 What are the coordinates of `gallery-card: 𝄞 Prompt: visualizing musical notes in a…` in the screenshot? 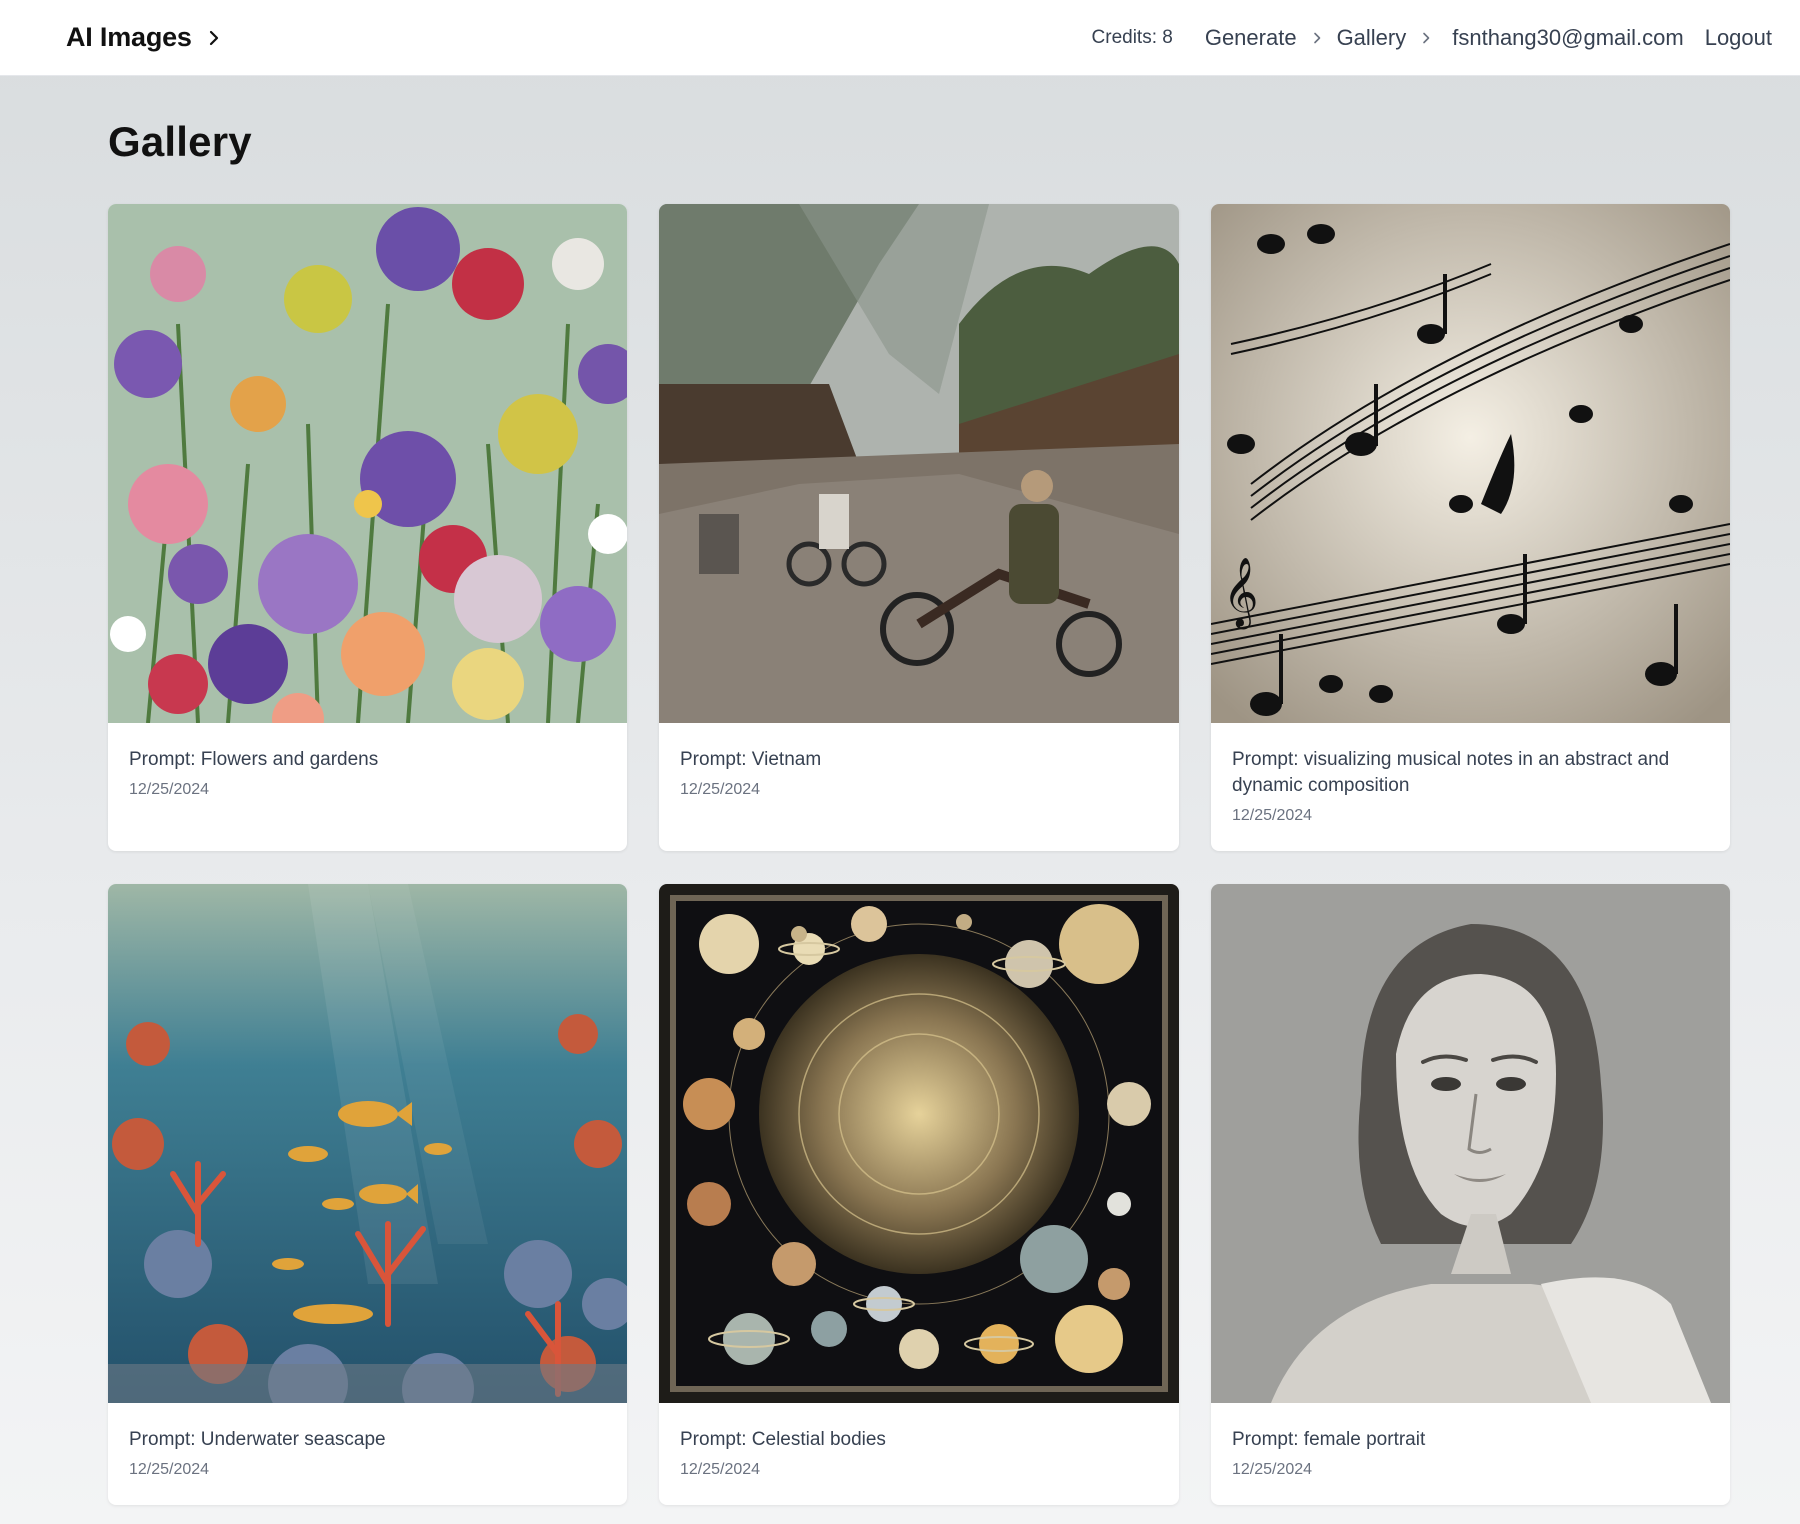 It's located at (1470, 527).